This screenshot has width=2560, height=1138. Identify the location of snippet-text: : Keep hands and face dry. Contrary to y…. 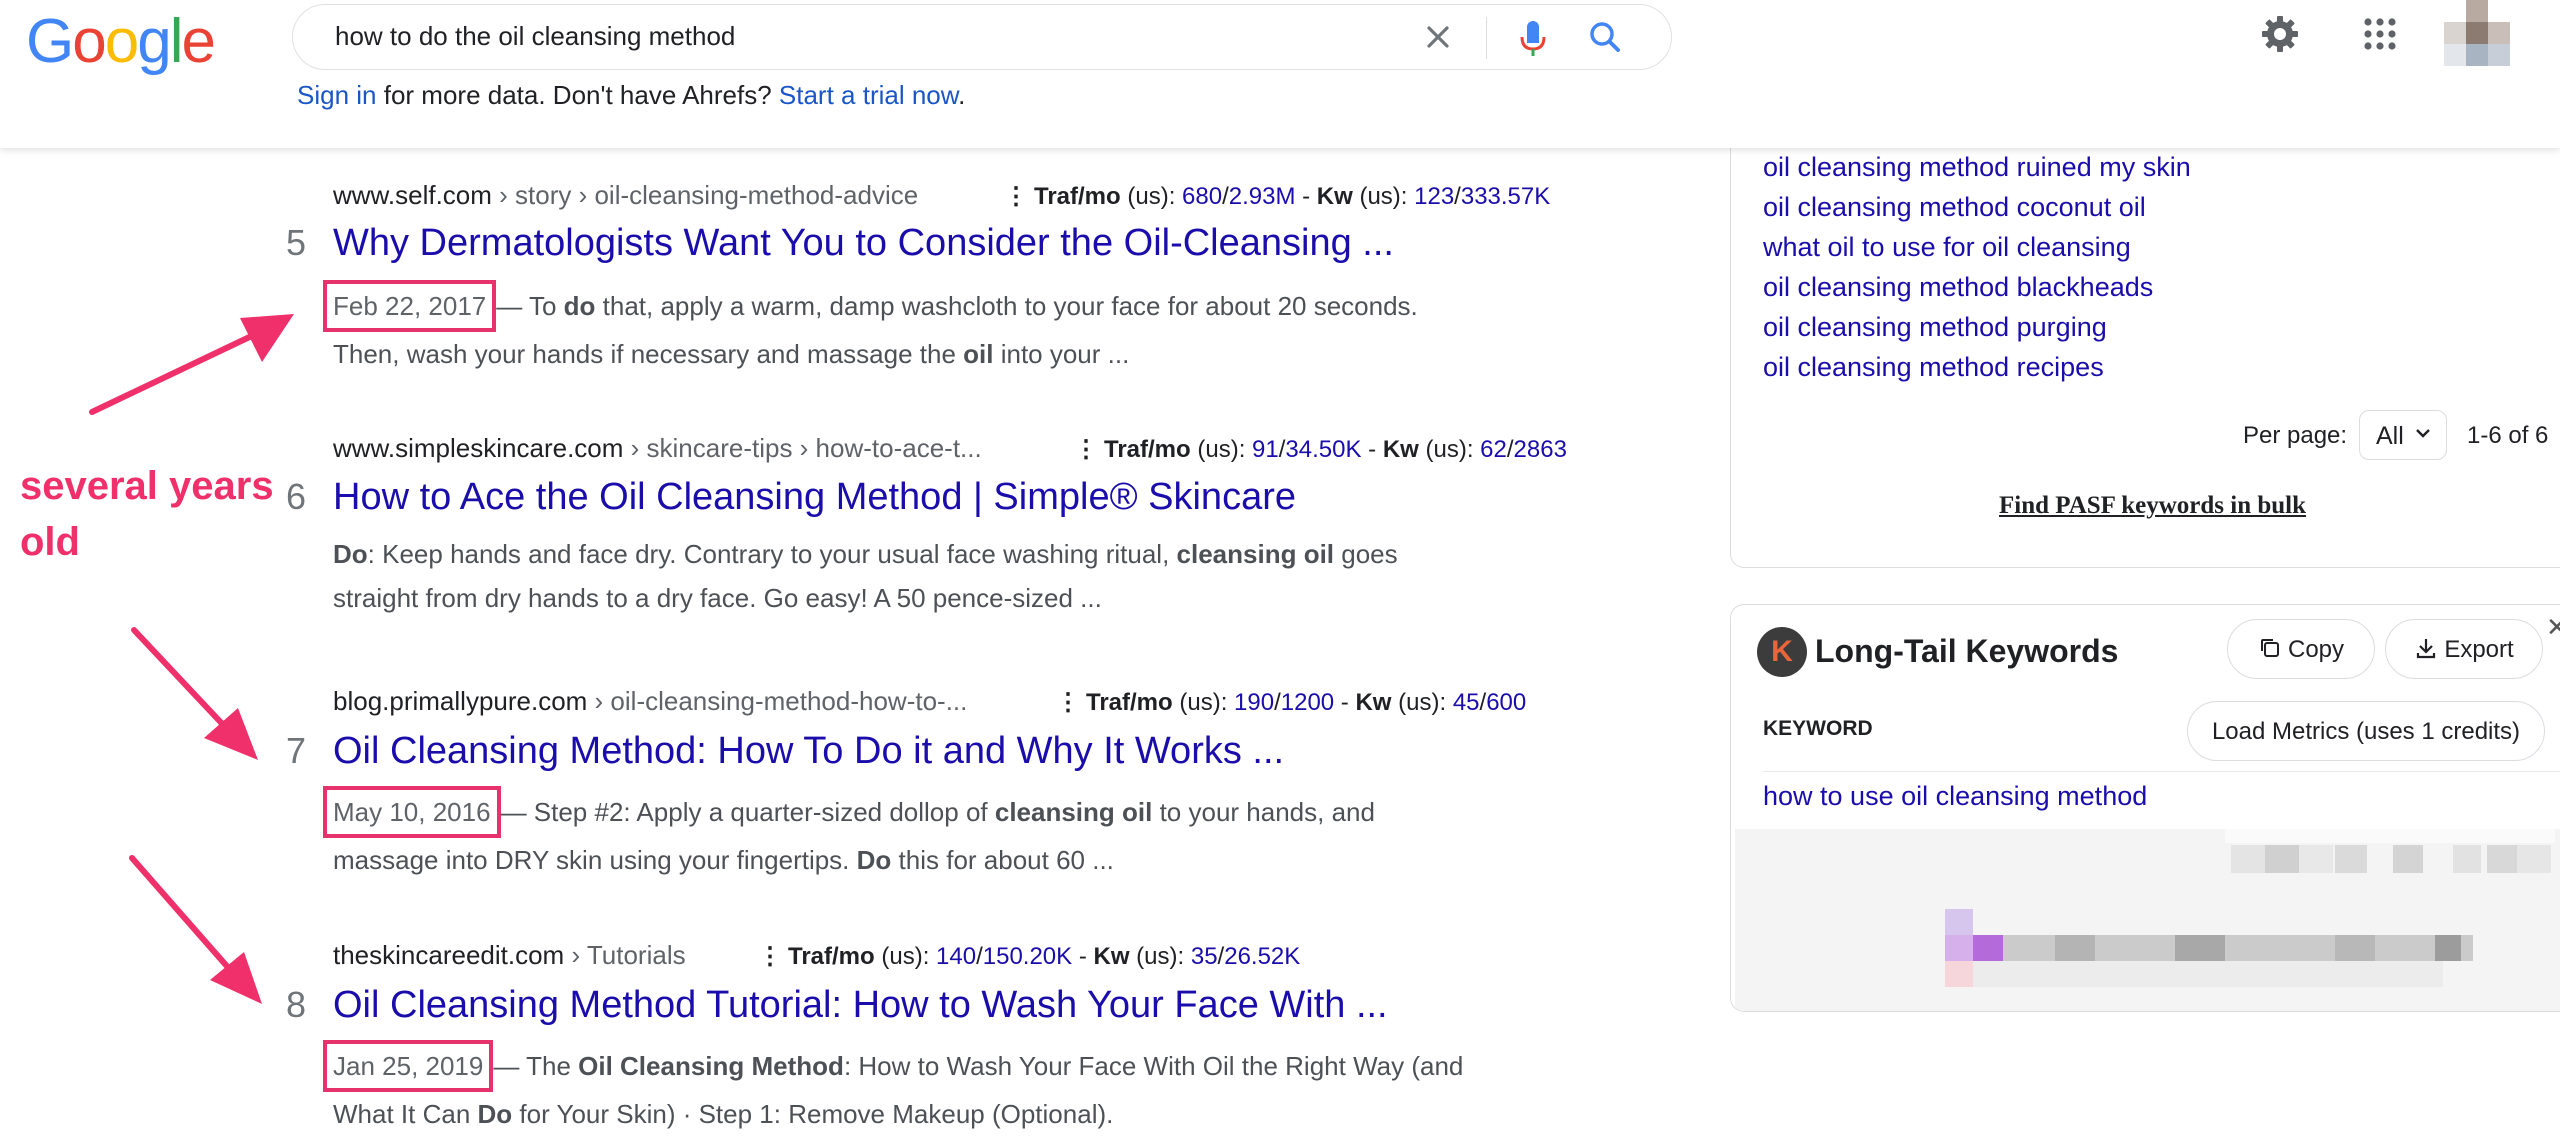
(772, 554).